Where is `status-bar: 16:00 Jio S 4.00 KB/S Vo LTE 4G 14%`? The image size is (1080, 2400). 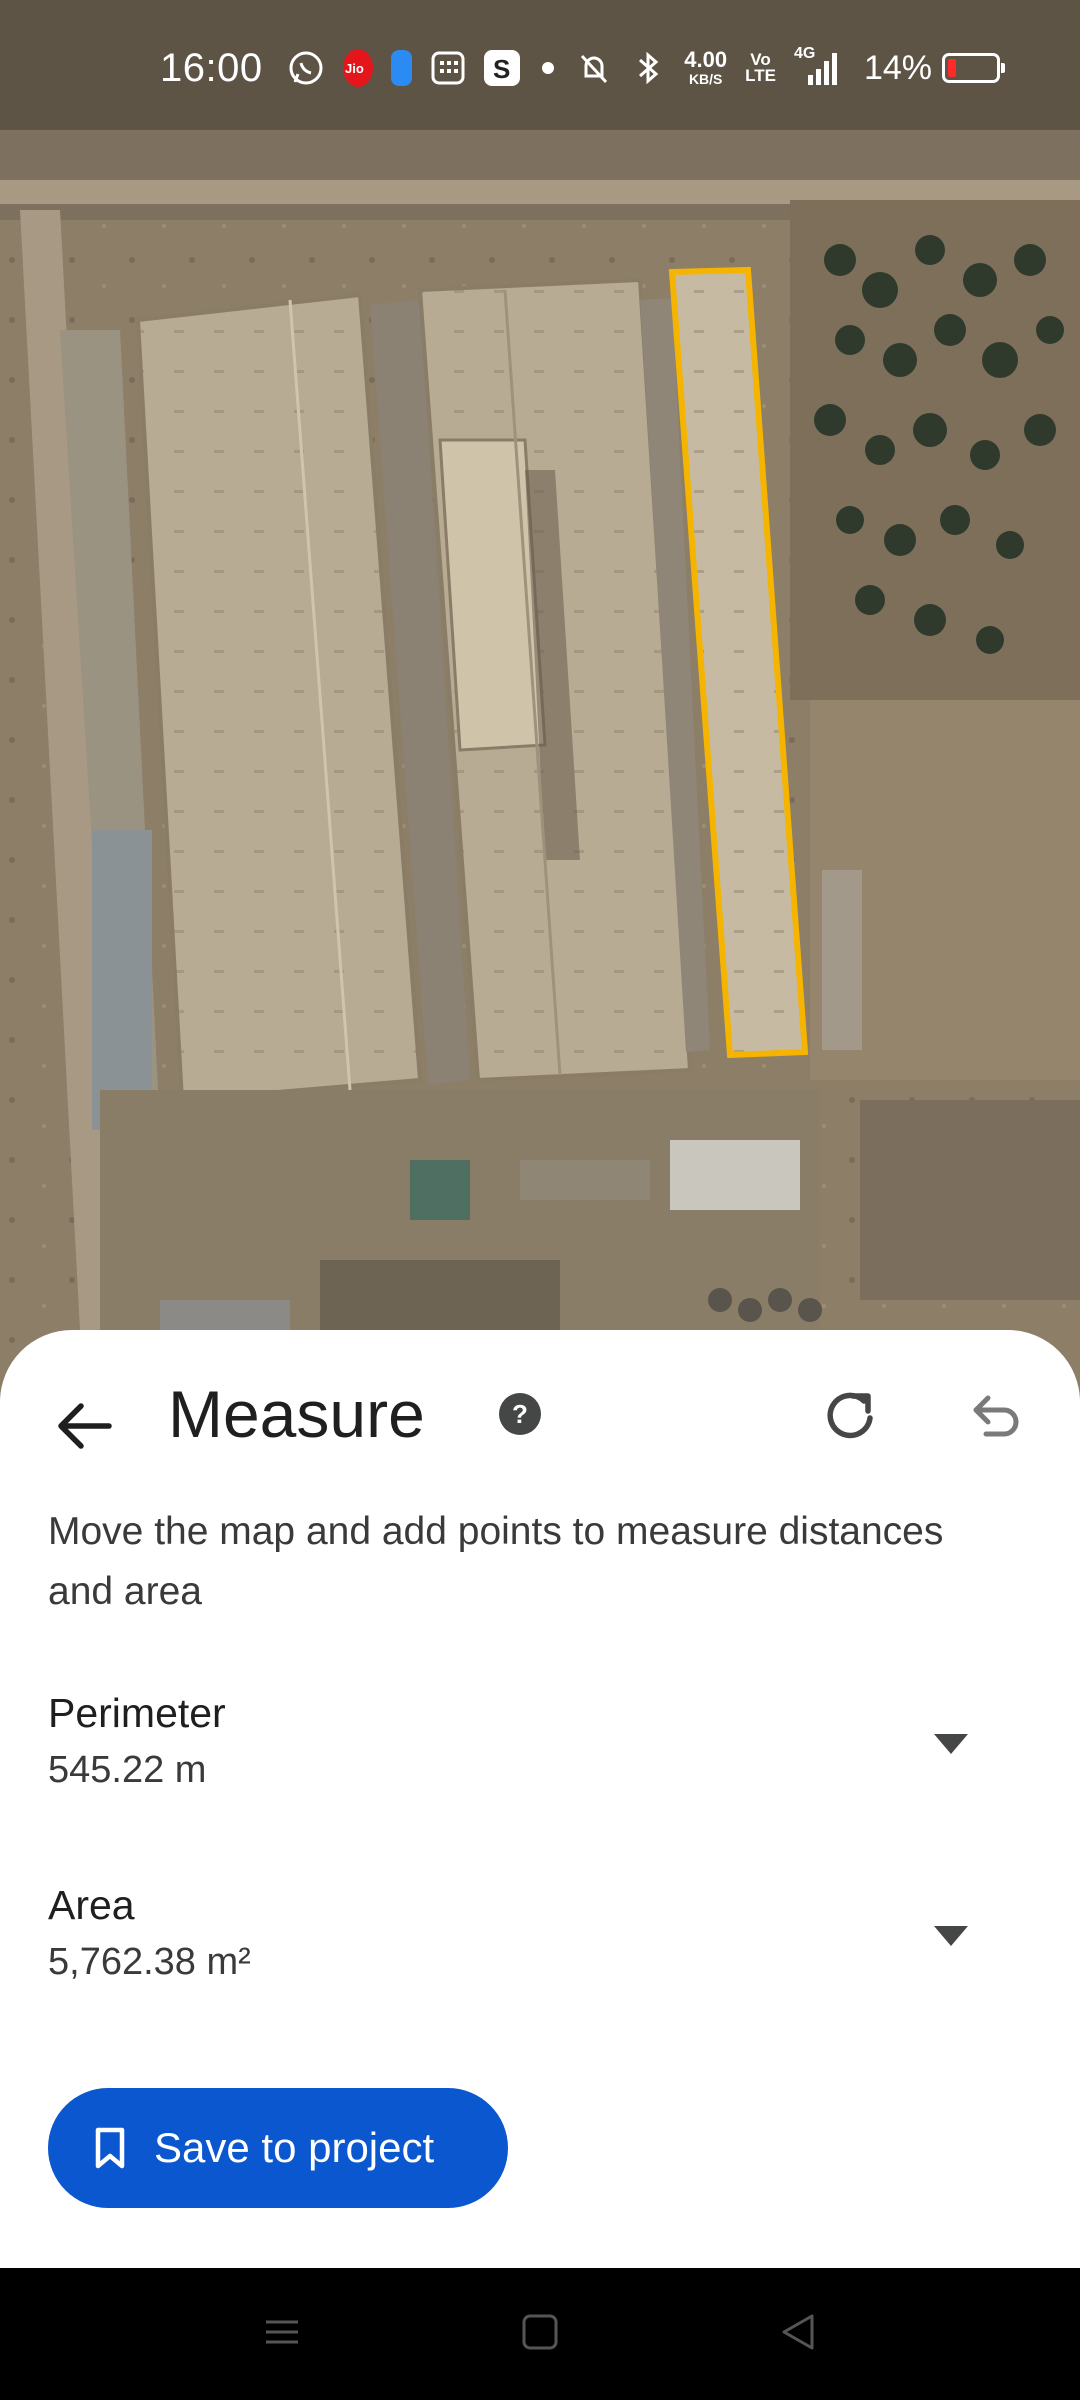 status-bar: 16:00 Jio S 4.00 KB/S Vo LTE 4G 14% is located at coordinates (540, 68).